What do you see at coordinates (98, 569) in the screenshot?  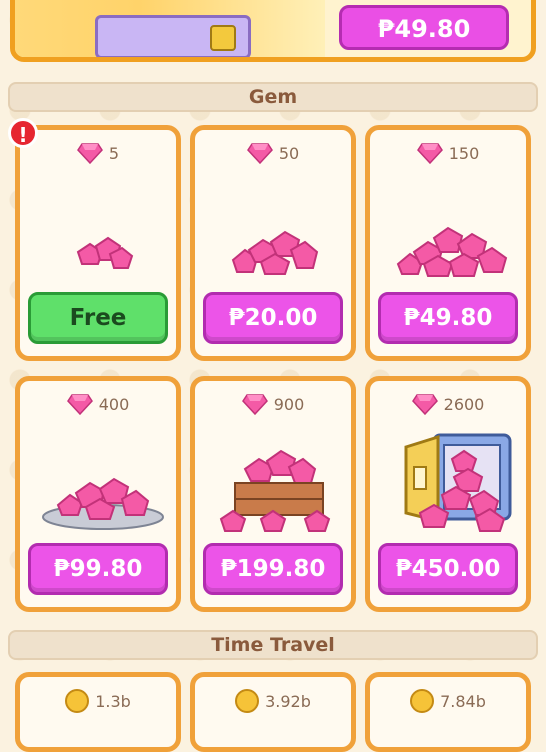 I see `gem-pack-buy-button: ₱99.80` at bounding box center [98, 569].